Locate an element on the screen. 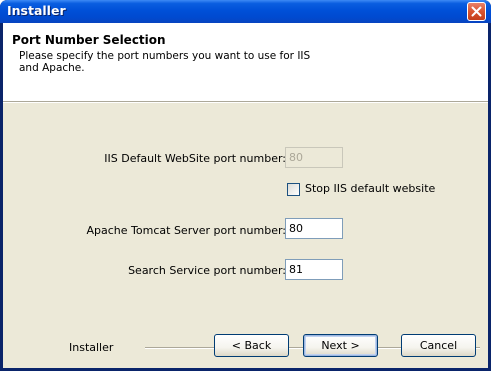 Image resolution: width=491 pixels, height=371 pixels. tomcat-port-field is located at coordinates (314, 228).